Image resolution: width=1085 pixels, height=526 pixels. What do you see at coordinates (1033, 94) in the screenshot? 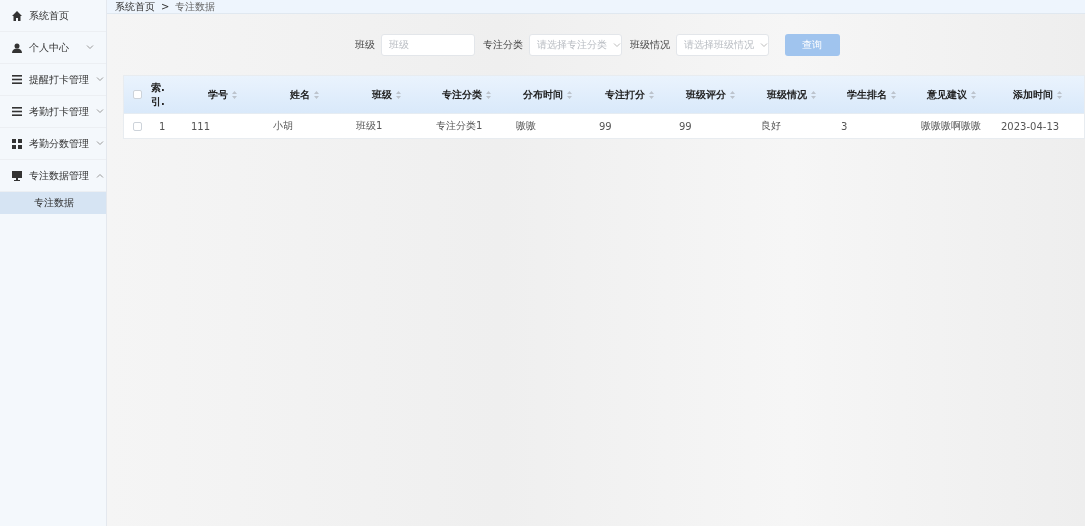
I see `column-header: 添加时间` at bounding box center [1033, 94].